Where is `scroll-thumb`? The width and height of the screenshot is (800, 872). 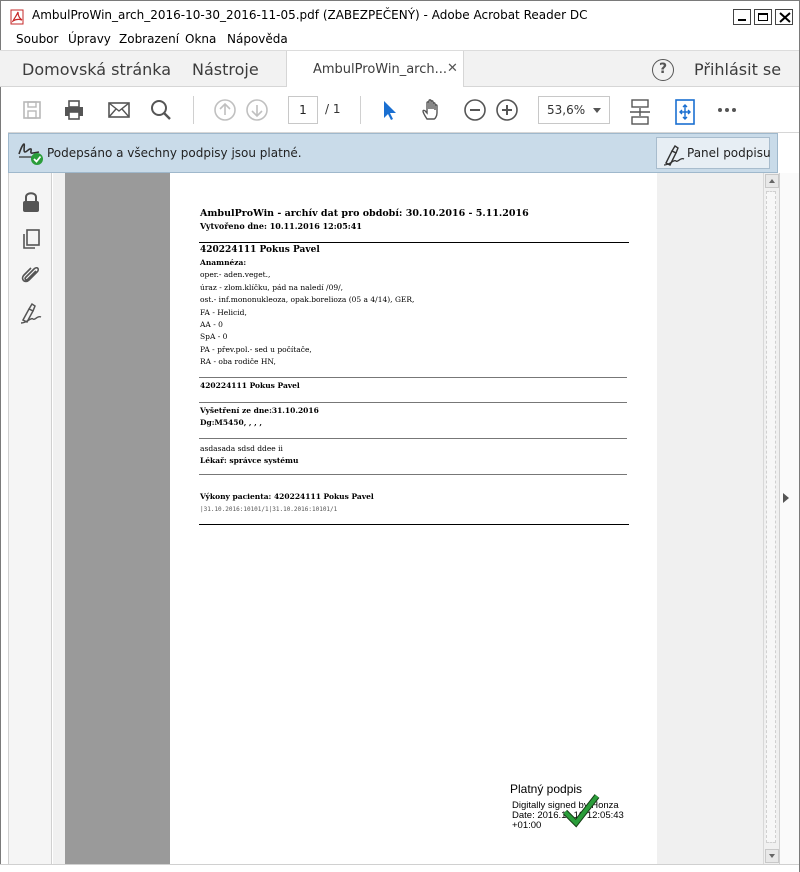 scroll-thumb is located at coordinates (771, 517).